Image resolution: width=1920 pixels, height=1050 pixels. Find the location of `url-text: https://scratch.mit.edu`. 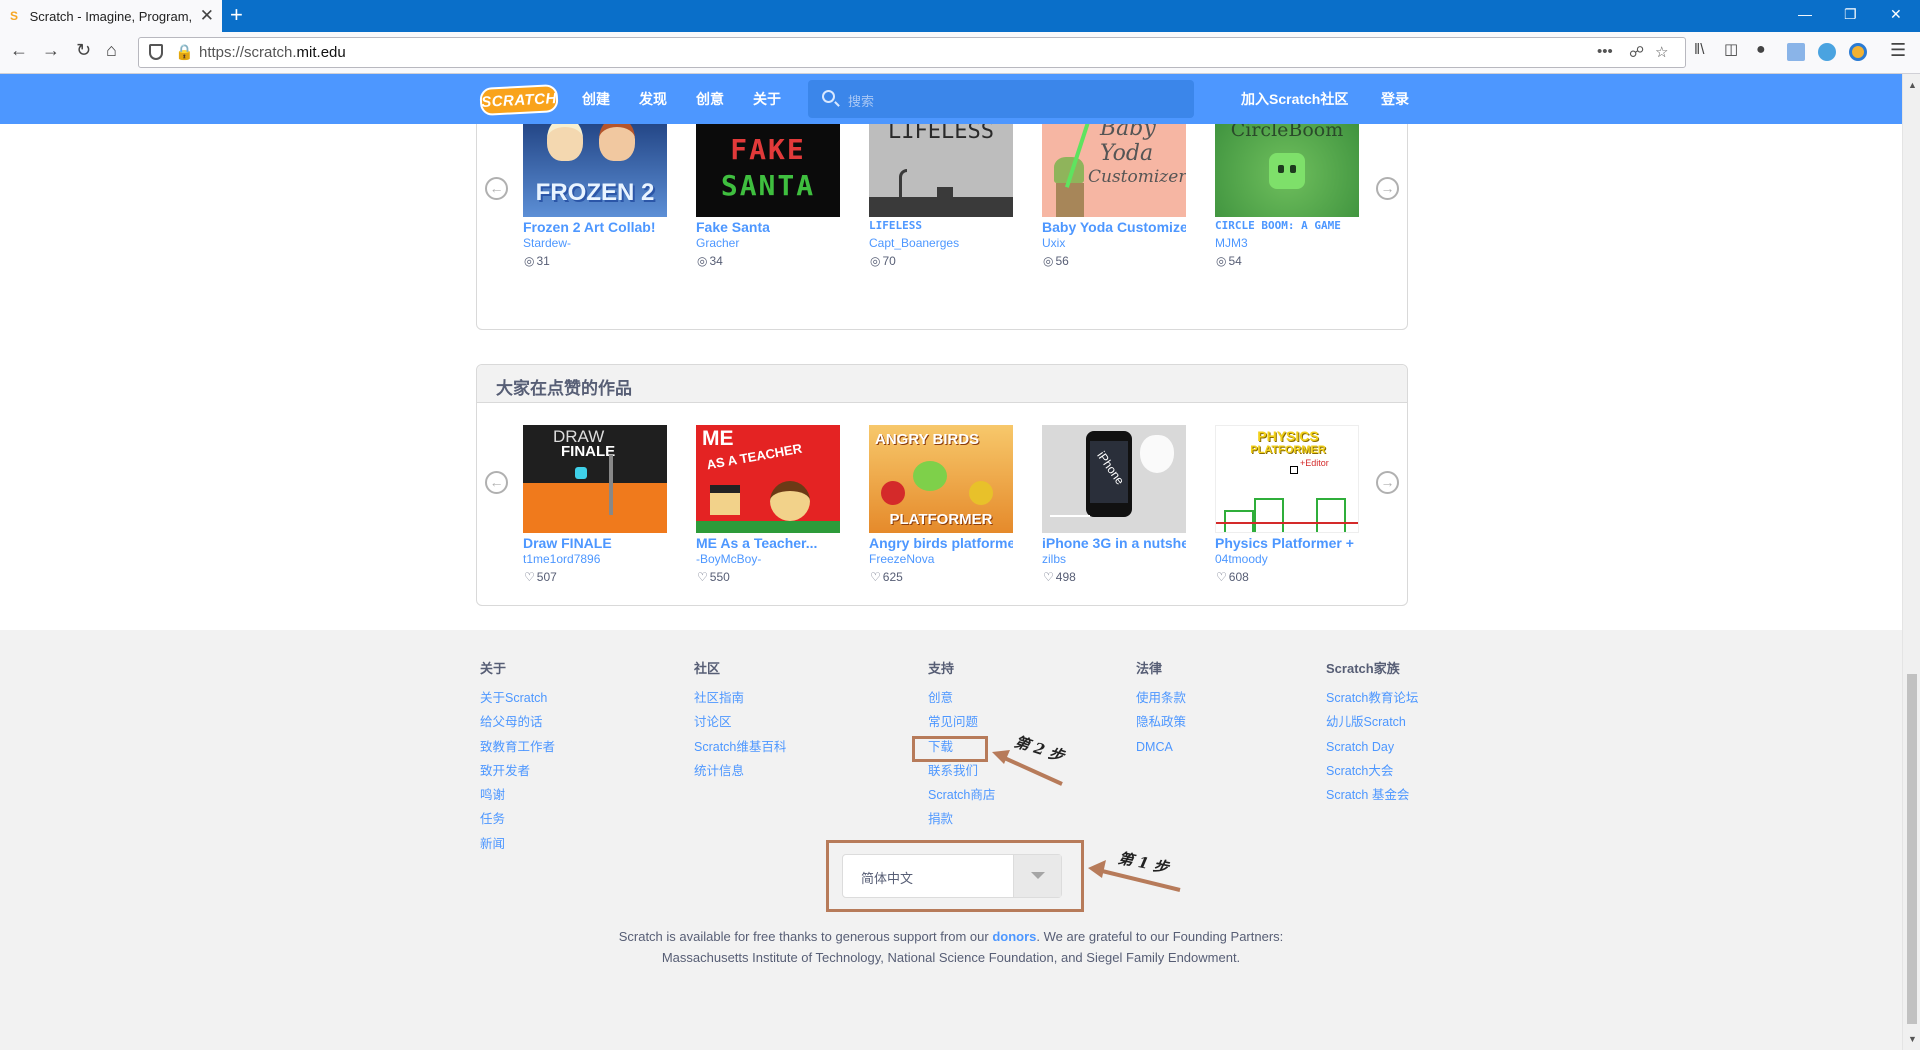

url-text: https://scratch.mit.edu is located at coordinates (272, 52).